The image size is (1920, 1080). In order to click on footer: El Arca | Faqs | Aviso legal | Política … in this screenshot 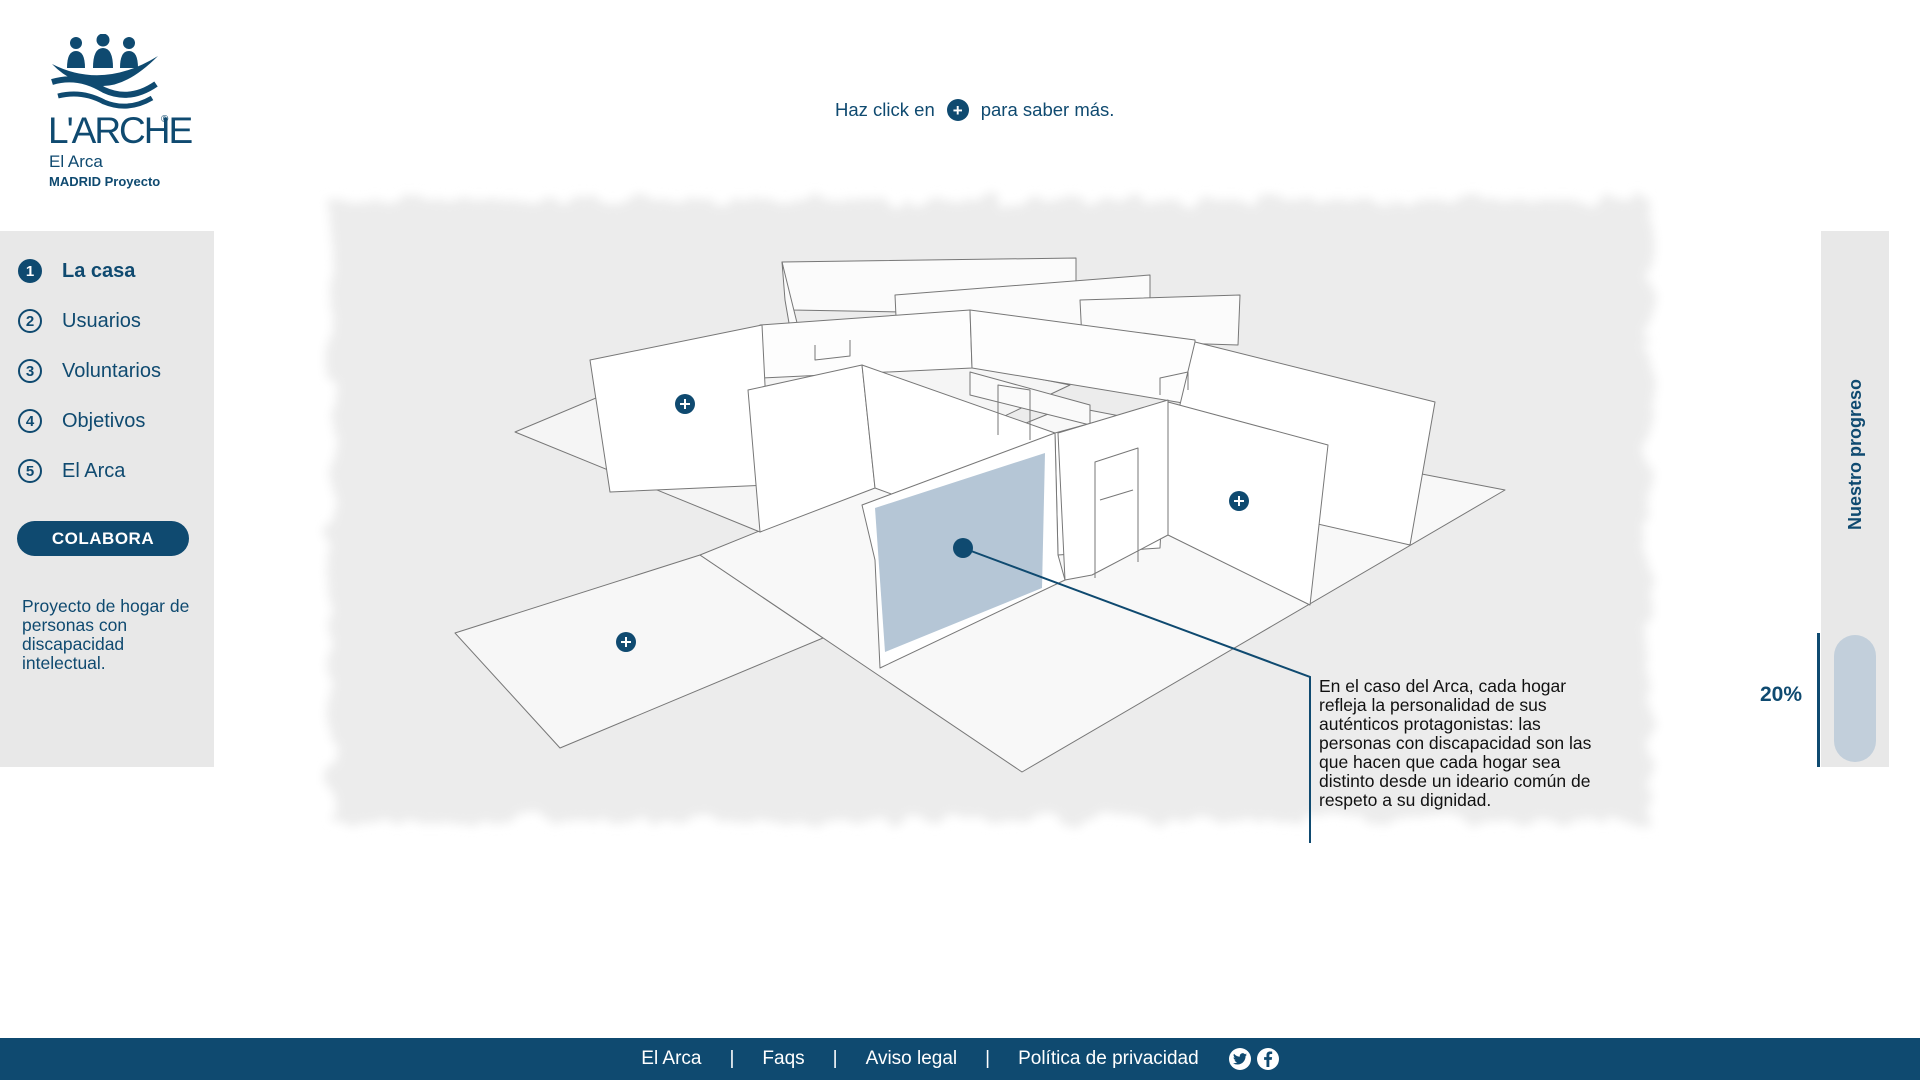, I will do `click(960, 1059)`.